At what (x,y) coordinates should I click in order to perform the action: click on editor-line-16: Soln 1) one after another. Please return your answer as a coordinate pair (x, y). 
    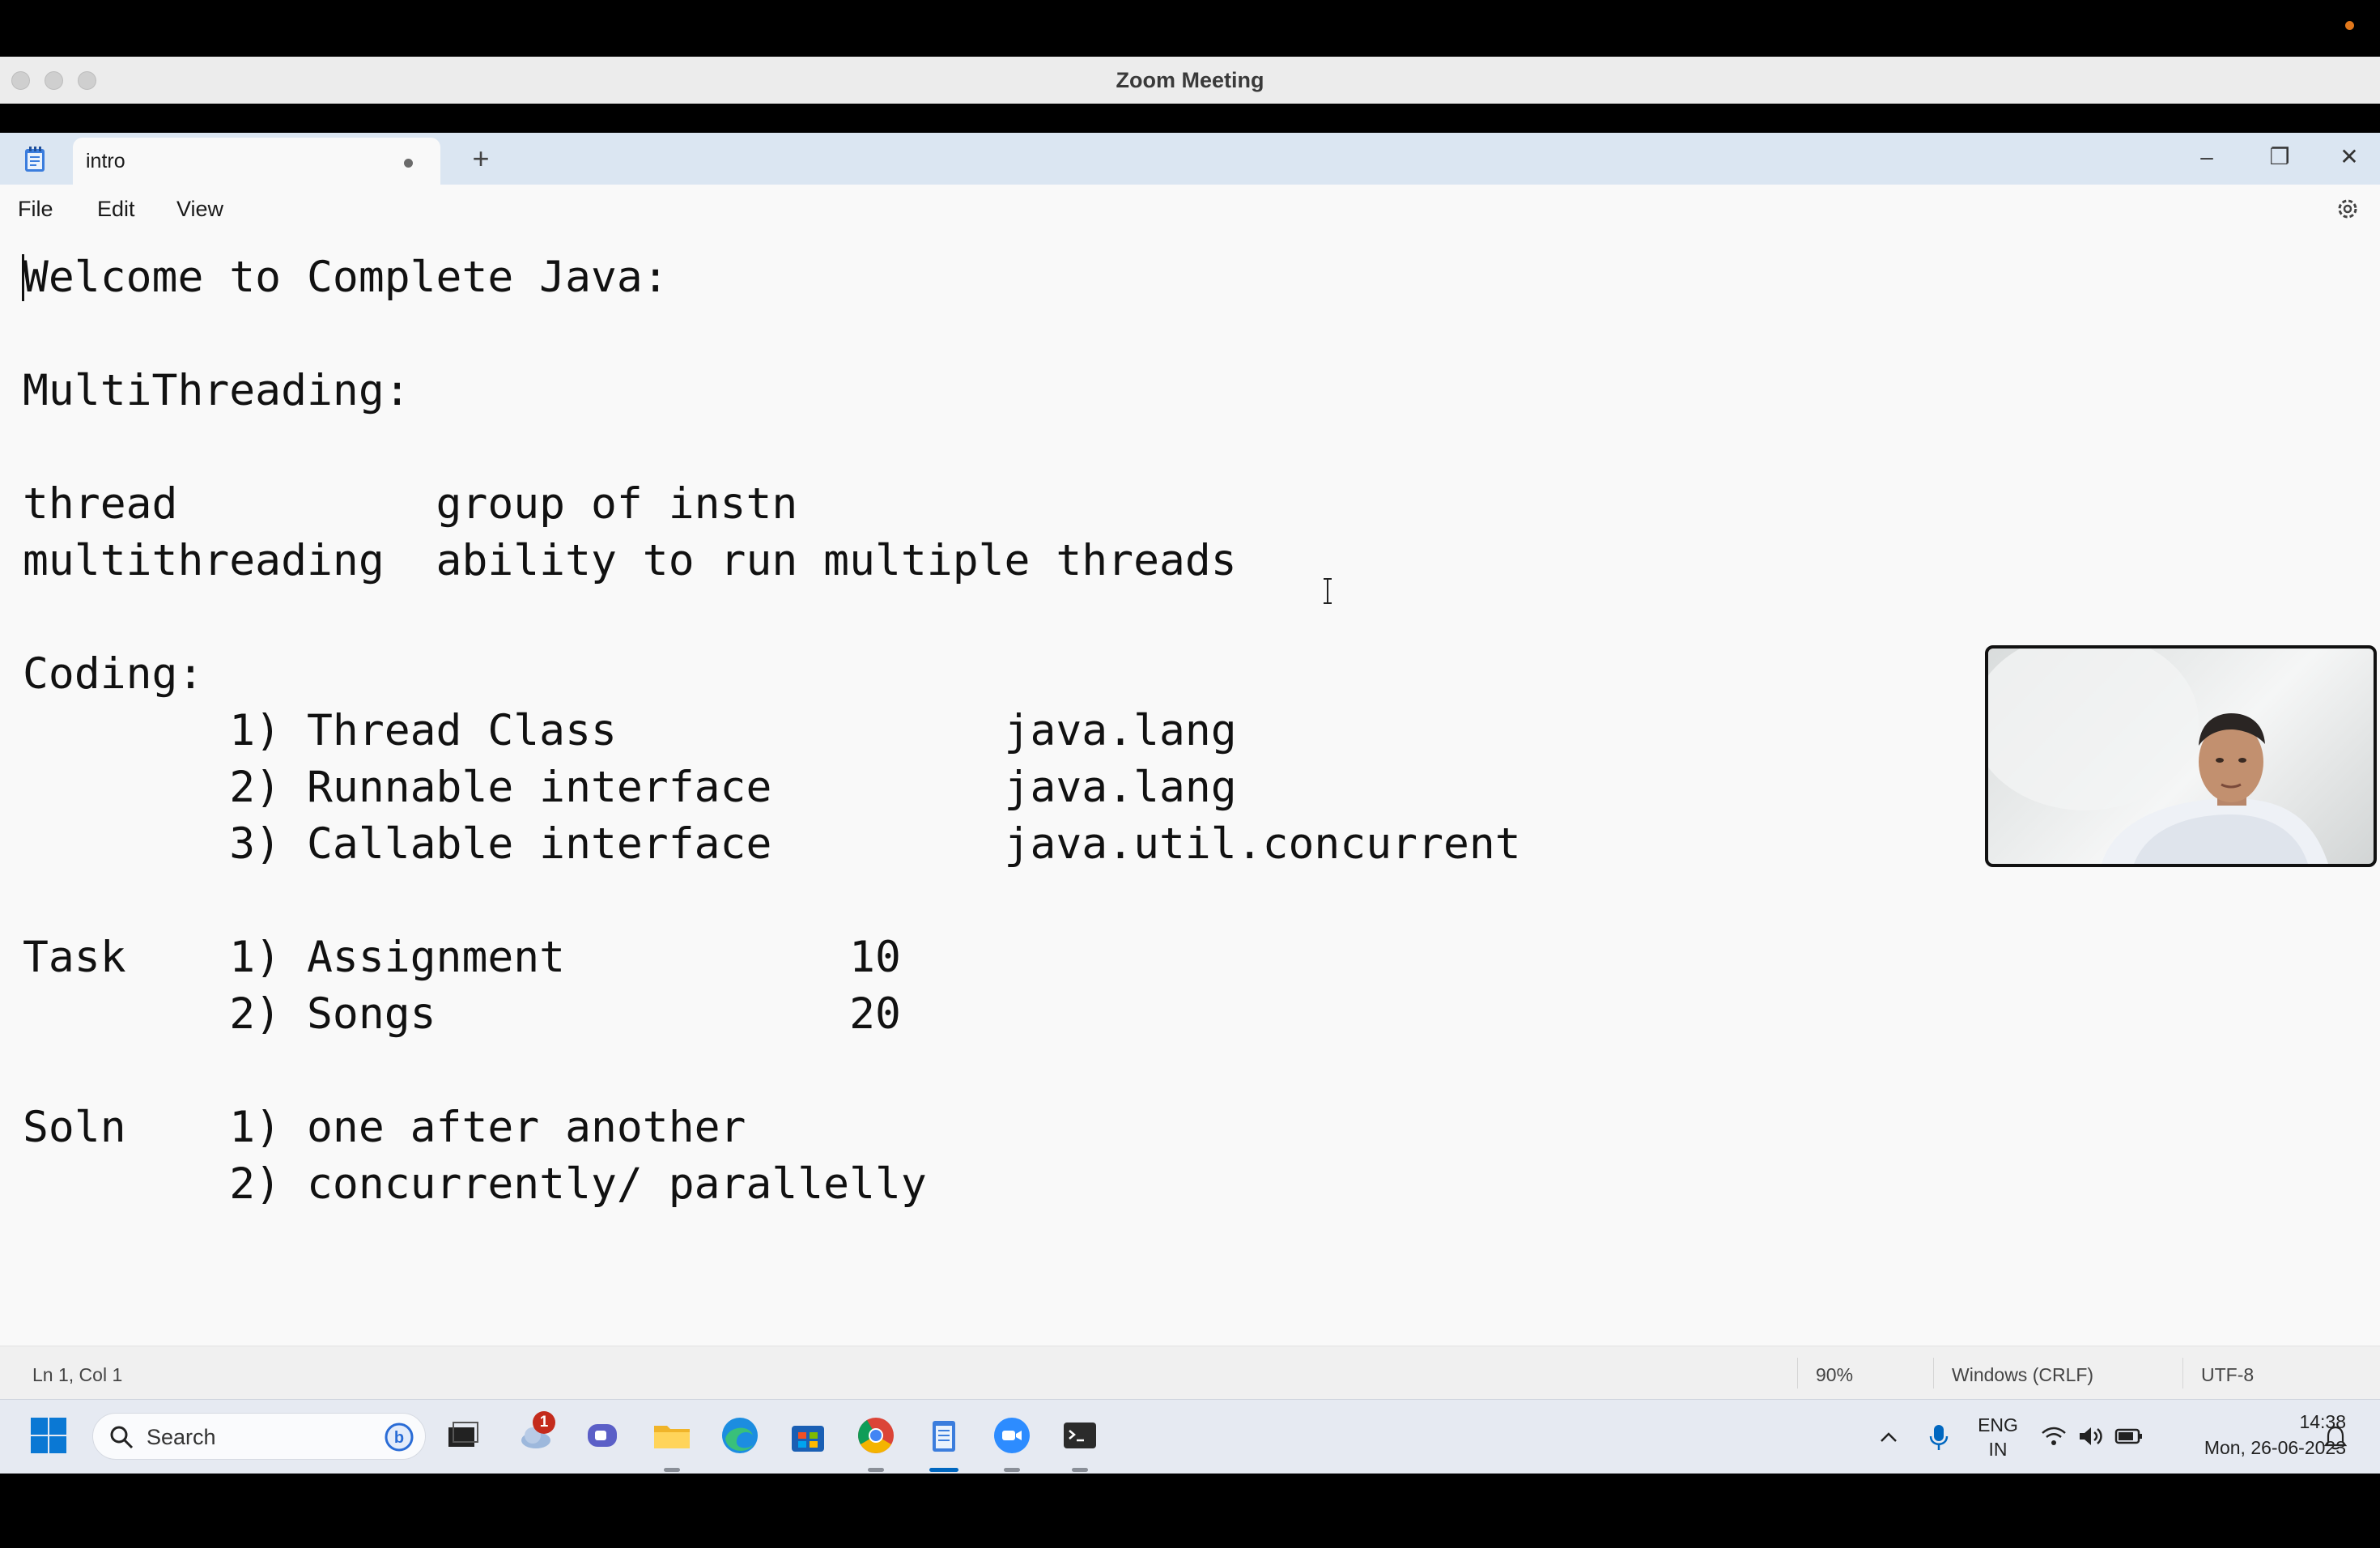
    Looking at the image, I should click on (384, 1127).